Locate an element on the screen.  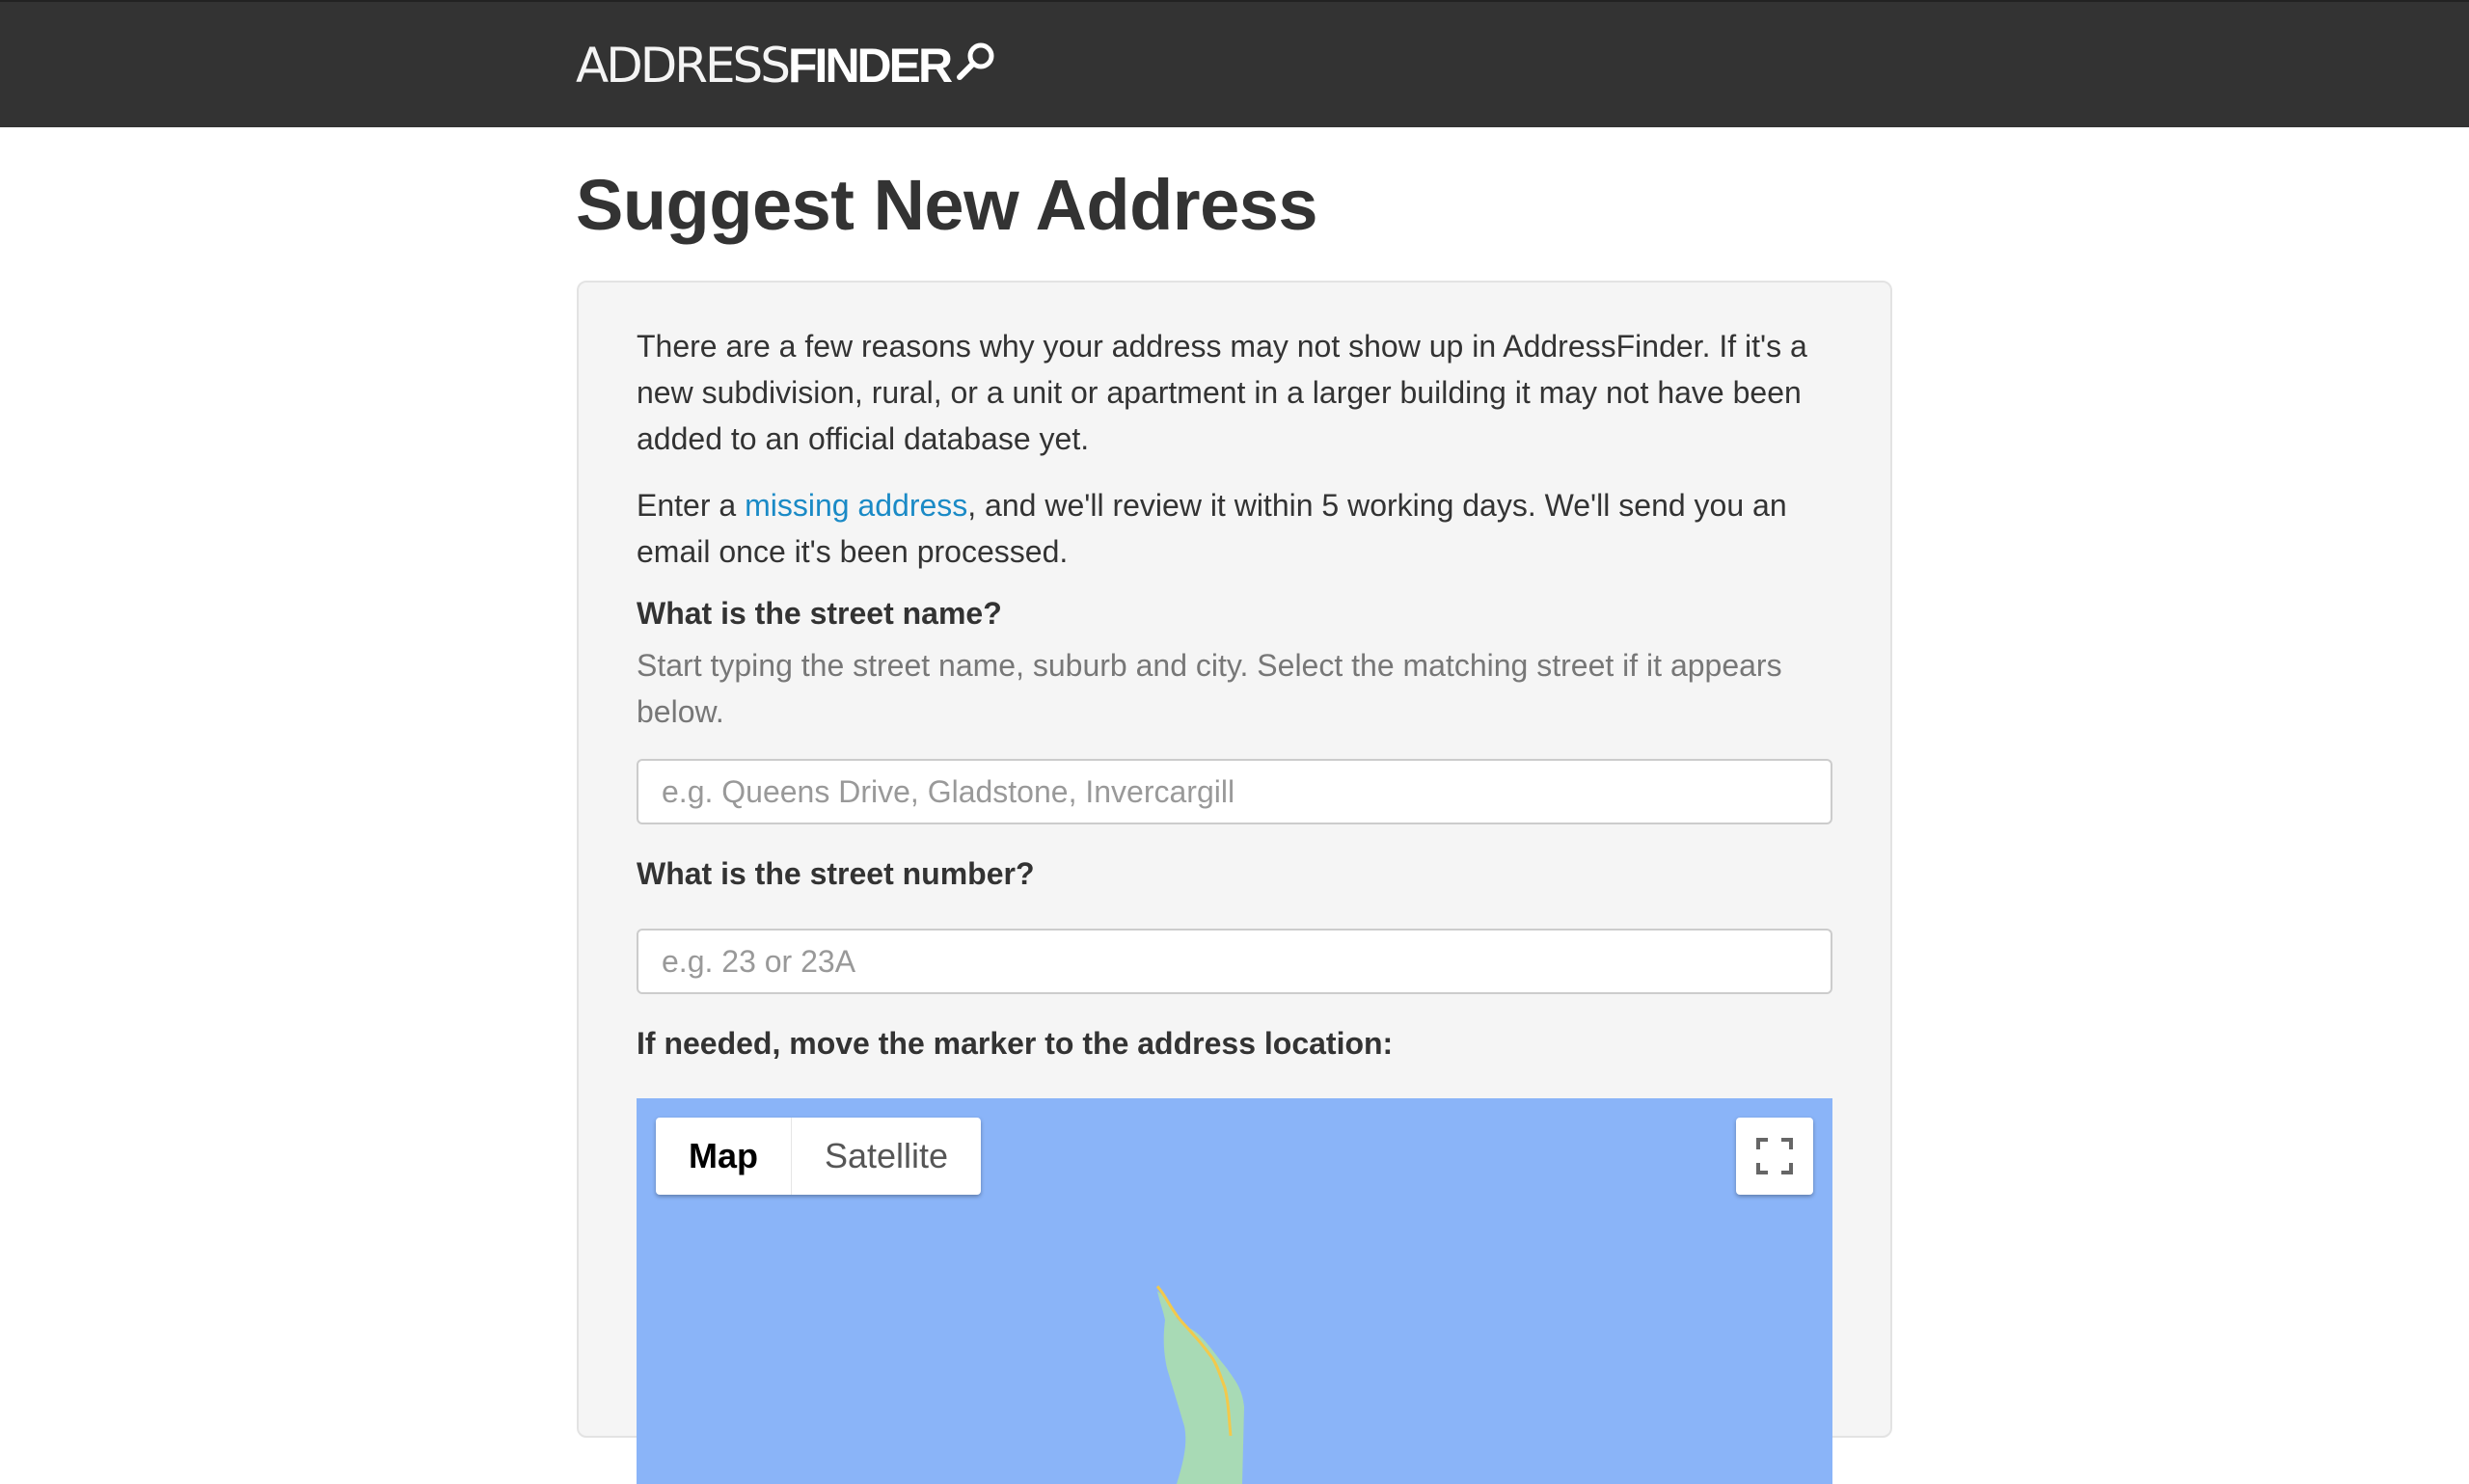
addressfinder-logo: ADDRESS FINDER is located at coordinates (786, 66).